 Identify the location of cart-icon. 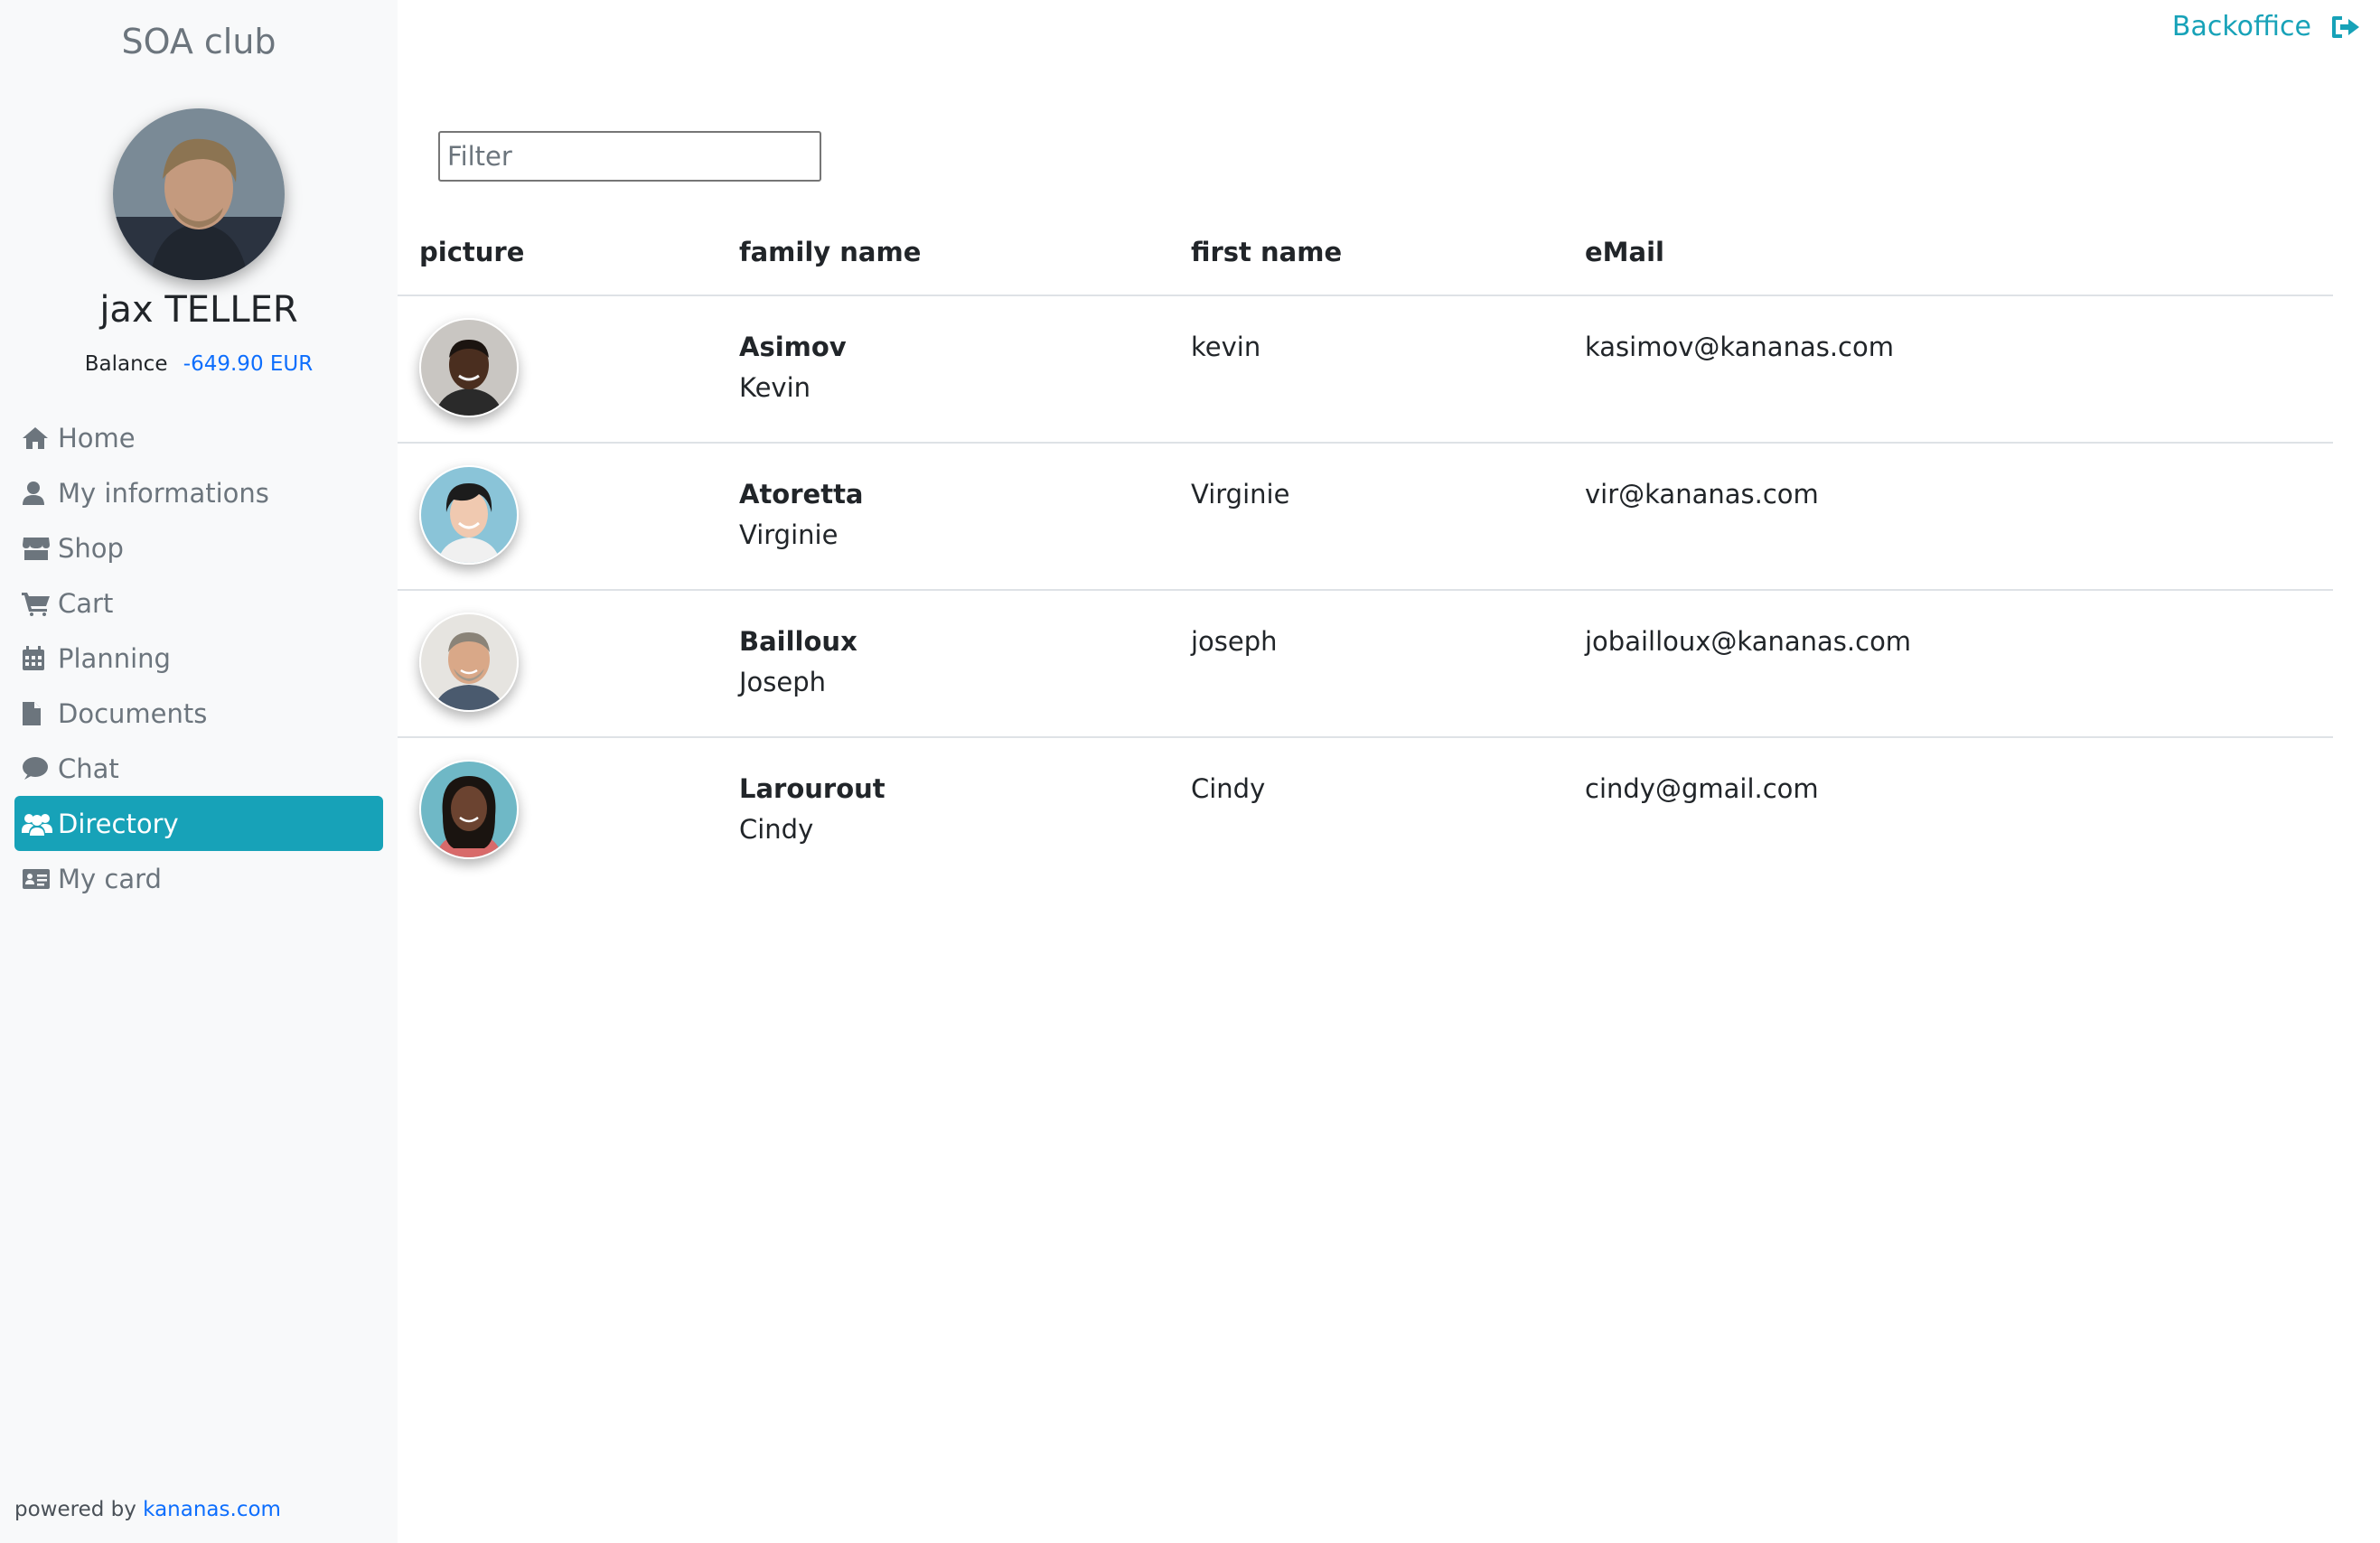
(38, 603).